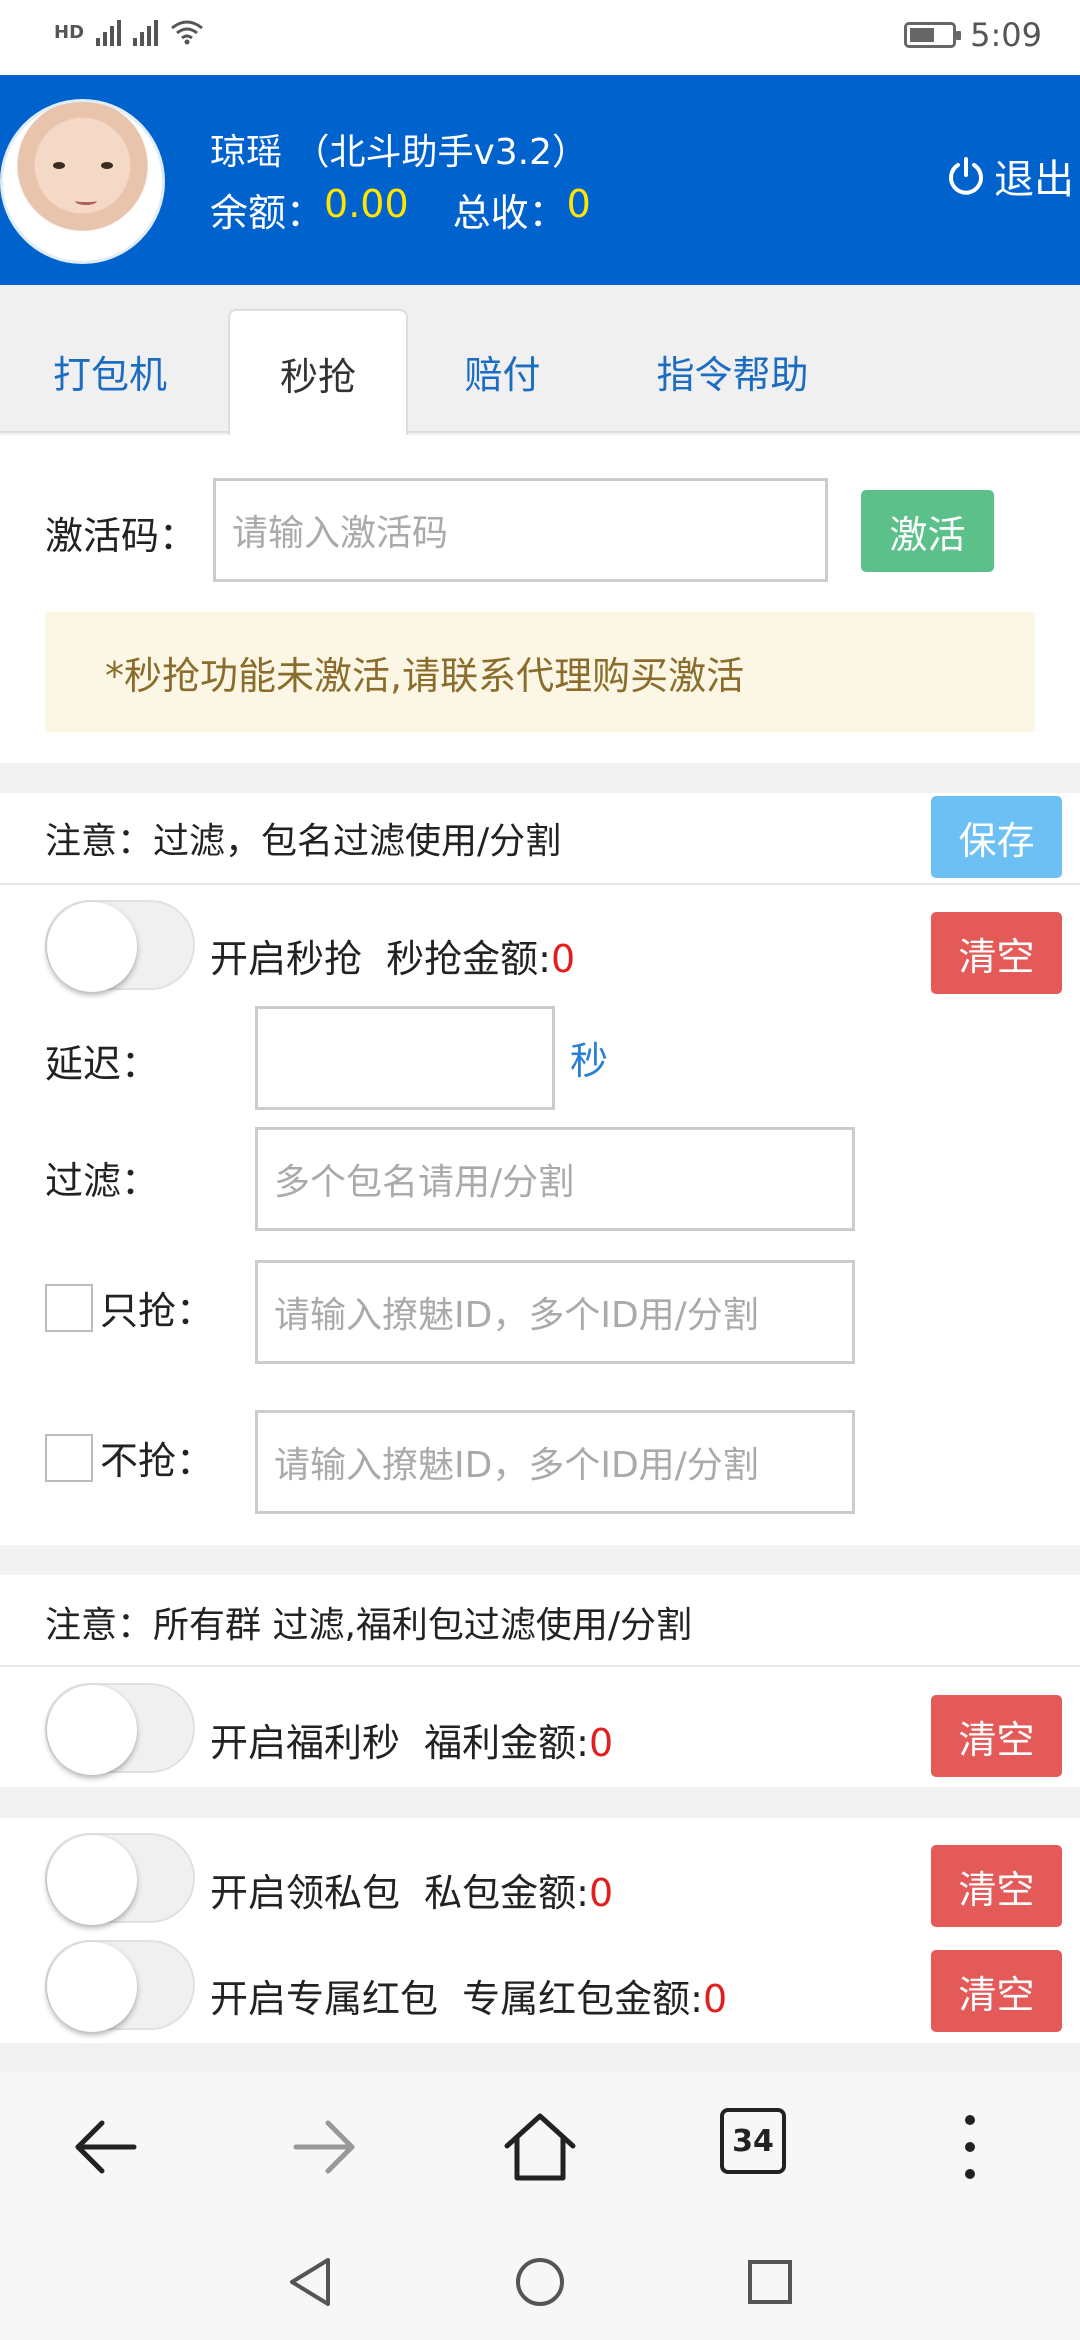 The width and height of the screenshot is (1080, 2340). What do you see at coordinates (393, 959) in the screenshot?
I see `quick-grab-toggle-label: 开启秒抢 秒抢金额:0` at bounding box center [393, 959].